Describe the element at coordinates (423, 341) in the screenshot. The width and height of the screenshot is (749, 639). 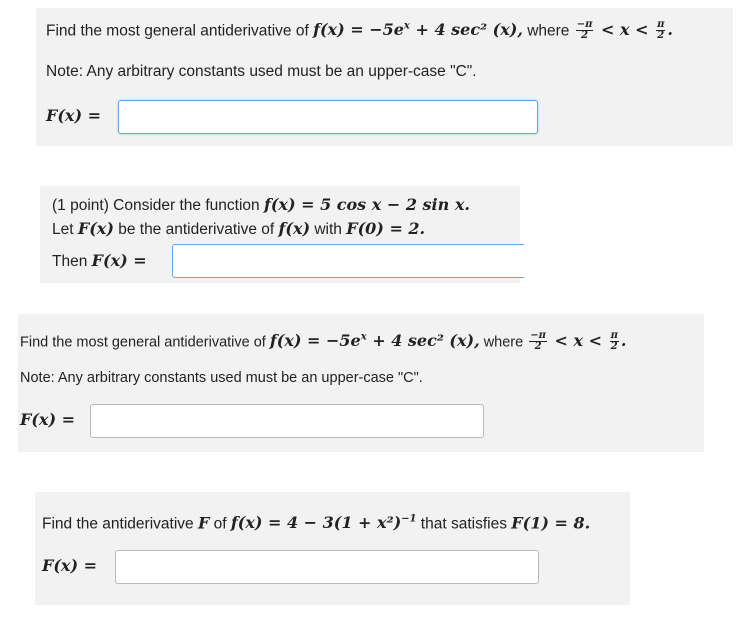
I see `problem-3-function-tail: + 4 sec² (x),` at that location.